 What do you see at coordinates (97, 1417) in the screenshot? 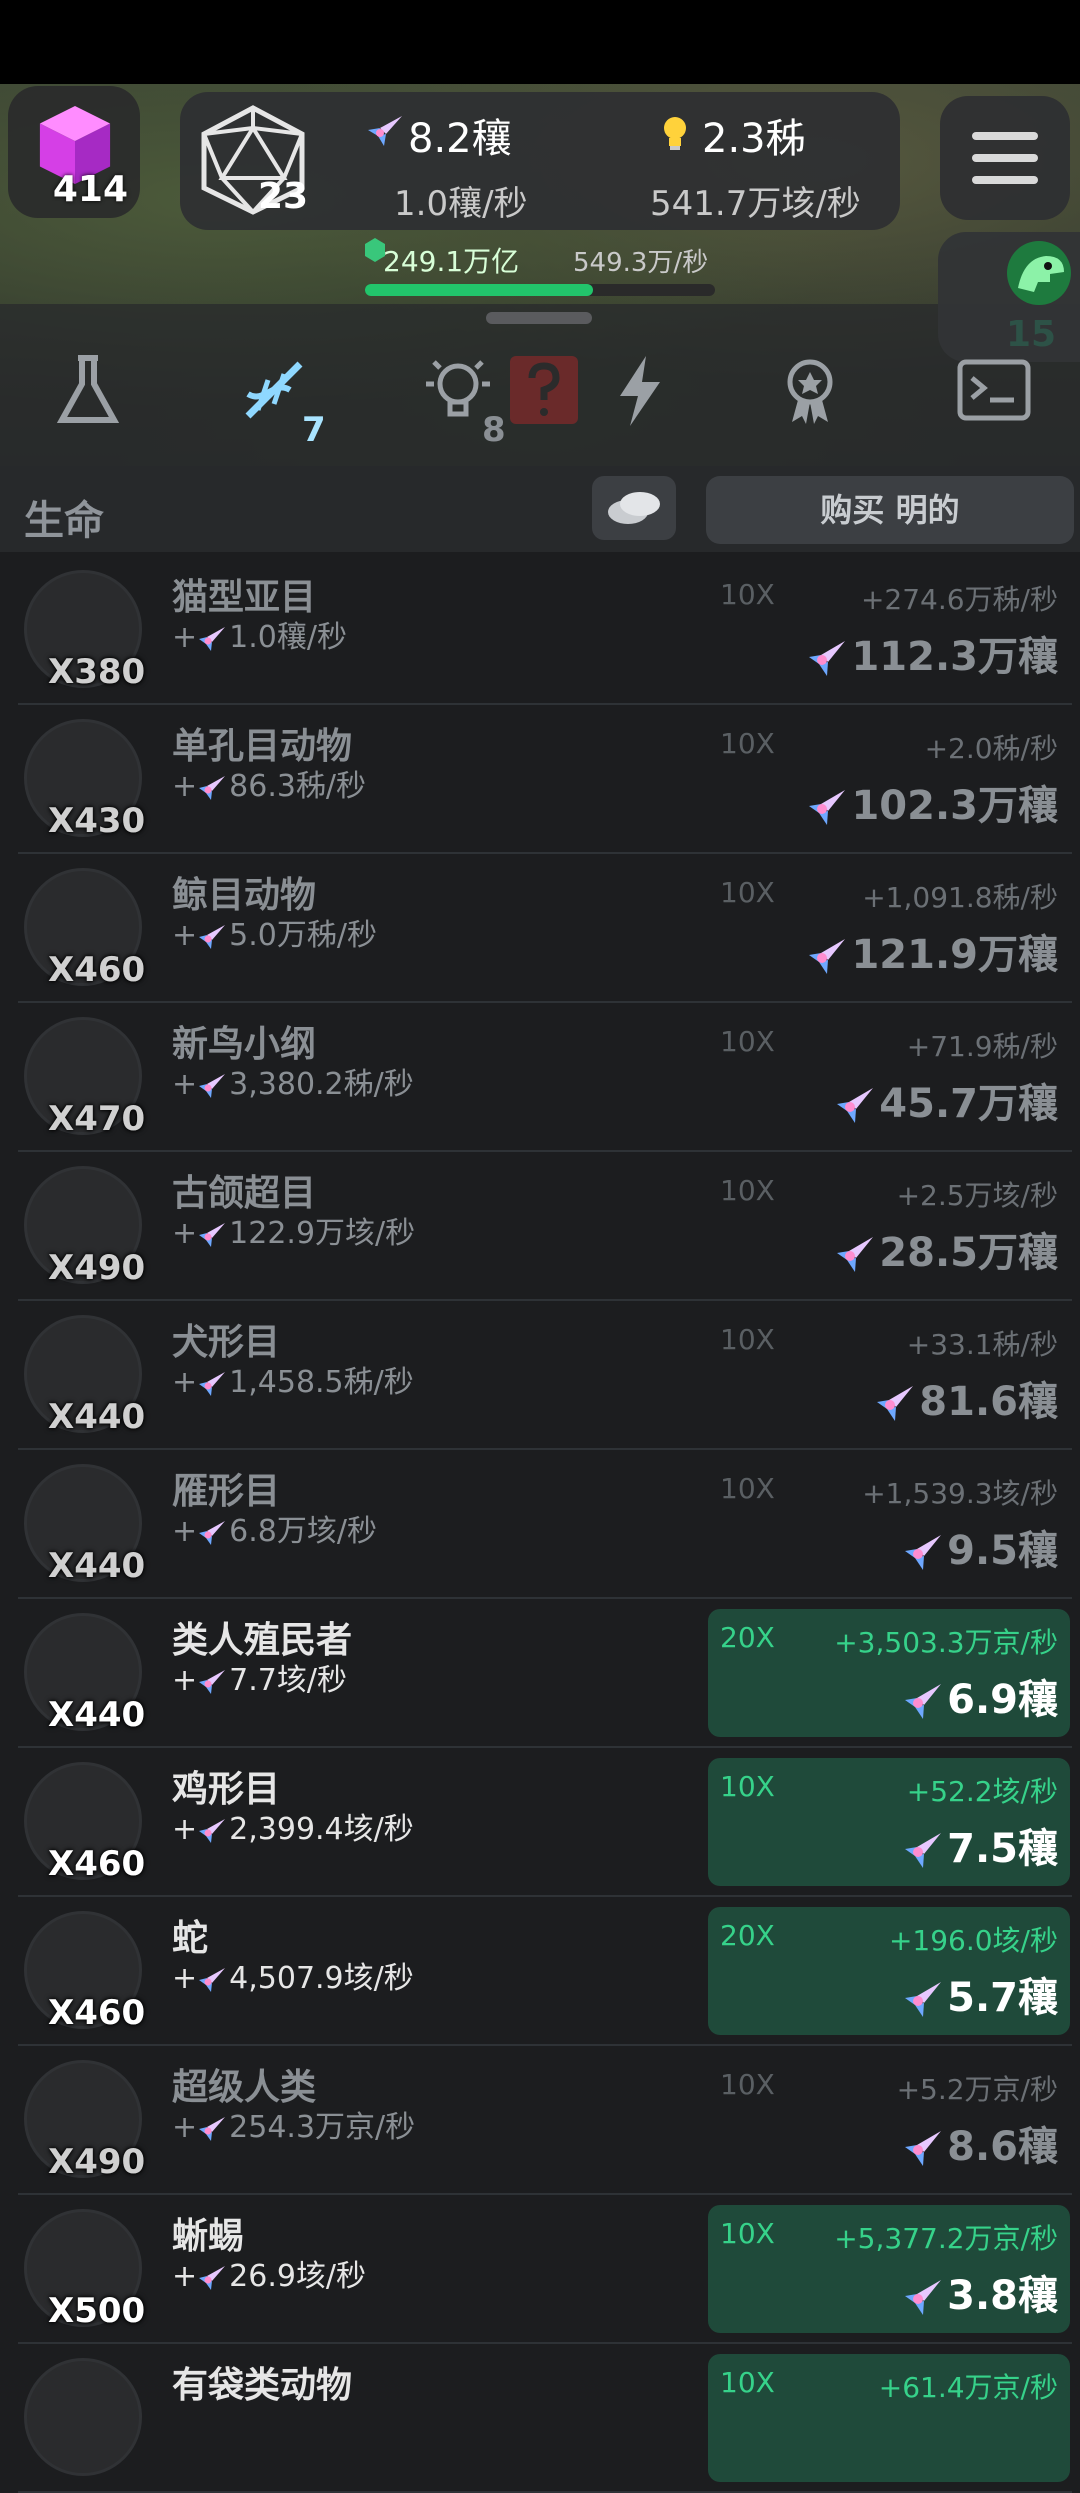
I see `species-owned-count: X440` at bounding box center [97, 1417].